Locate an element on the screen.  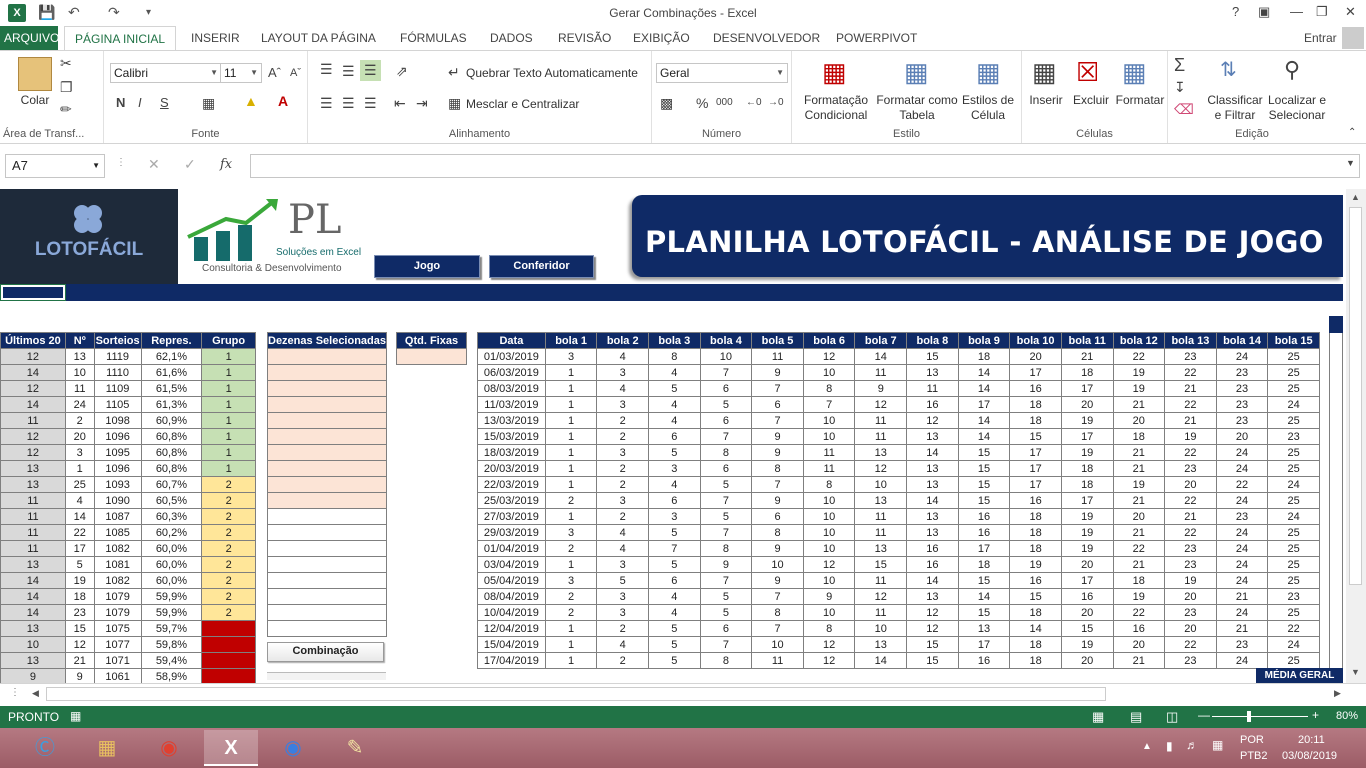
draws-cell: 18/03/2019 is located at coordinates (511, 452).